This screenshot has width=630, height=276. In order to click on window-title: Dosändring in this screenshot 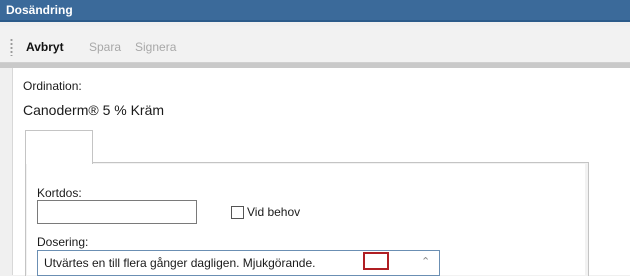, I will do `click(39, 10)`.